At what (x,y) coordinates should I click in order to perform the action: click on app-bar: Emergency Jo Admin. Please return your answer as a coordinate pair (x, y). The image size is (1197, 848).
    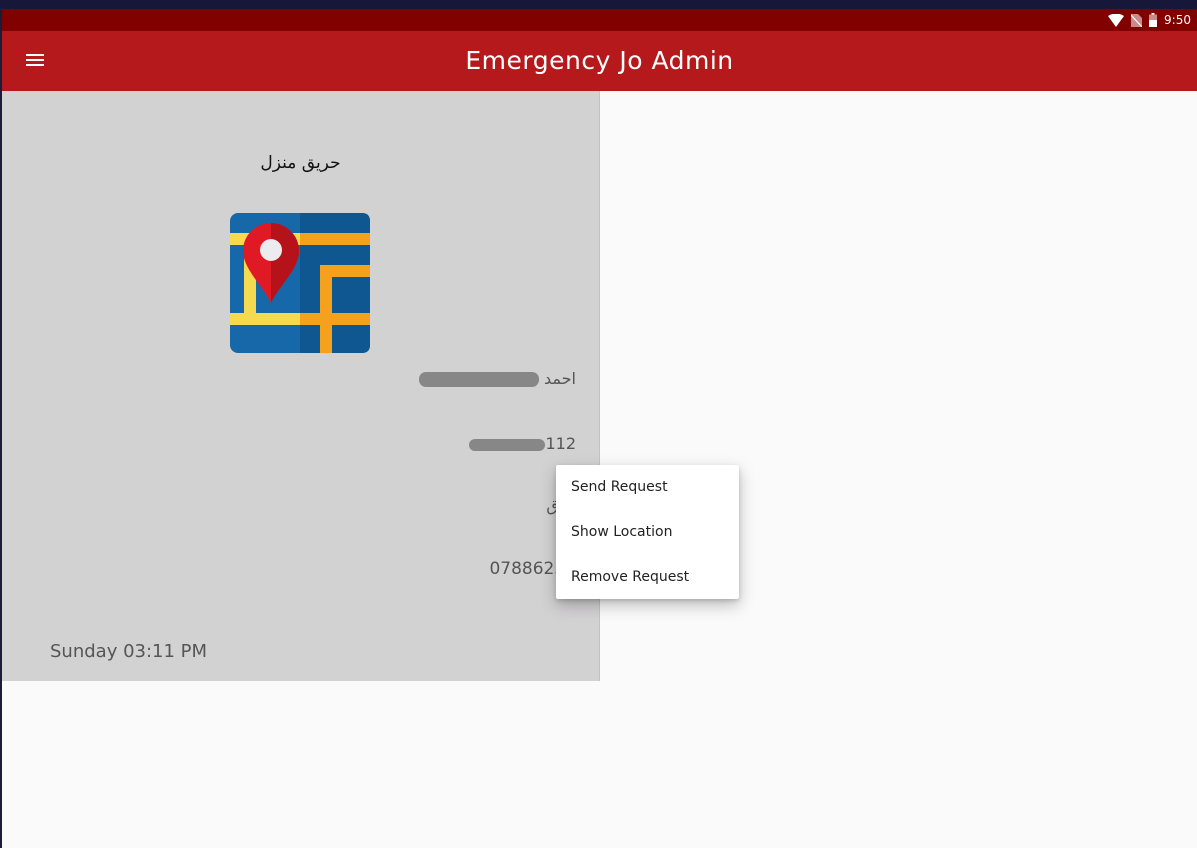
    Looking at the image, I should click on (599, 61).